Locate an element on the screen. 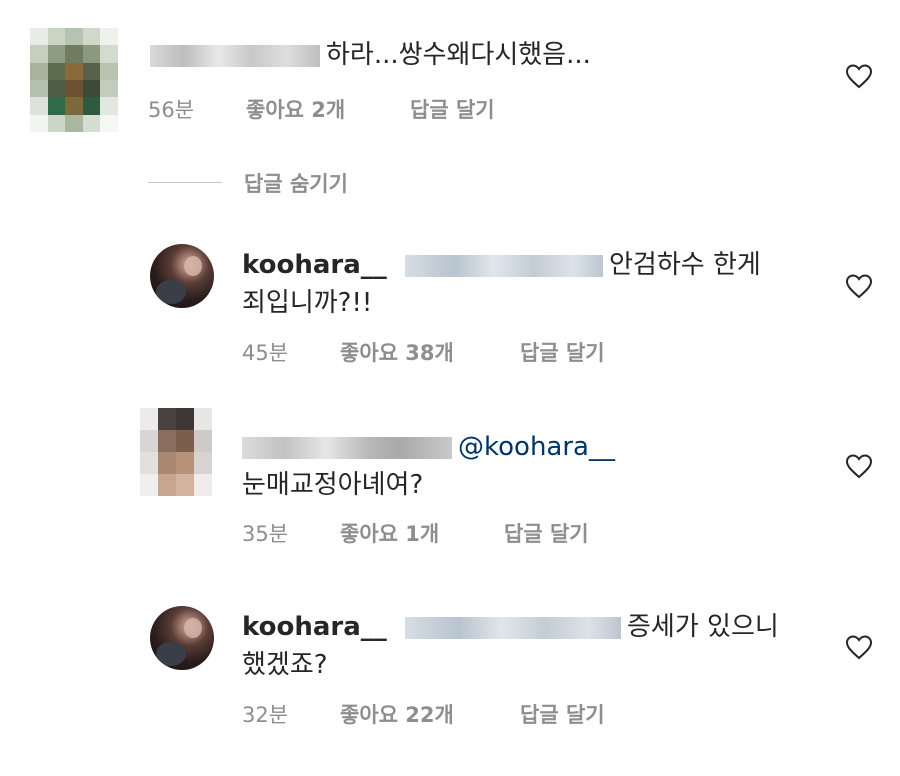 Image resolution: width=900 pixels, height=776 pixels. comment-text: koohara__ 안검하수 한게 is located at coordinates (501, 265).